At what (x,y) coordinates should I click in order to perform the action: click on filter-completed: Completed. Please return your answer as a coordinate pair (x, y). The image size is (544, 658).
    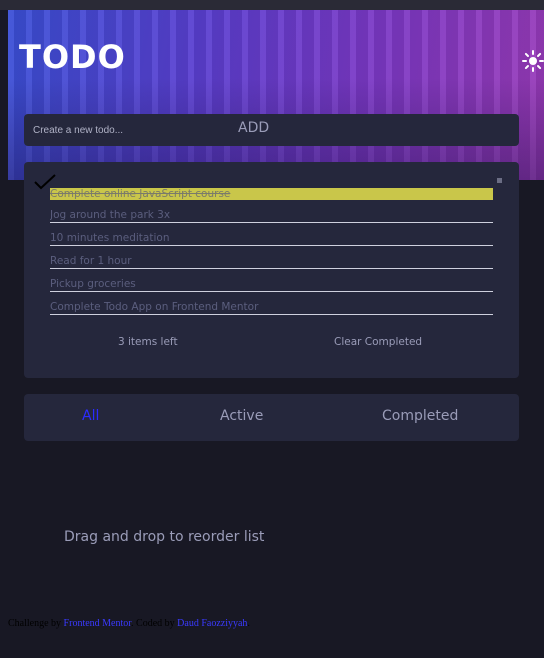
    Looking at the image, I should click on (420, 416).